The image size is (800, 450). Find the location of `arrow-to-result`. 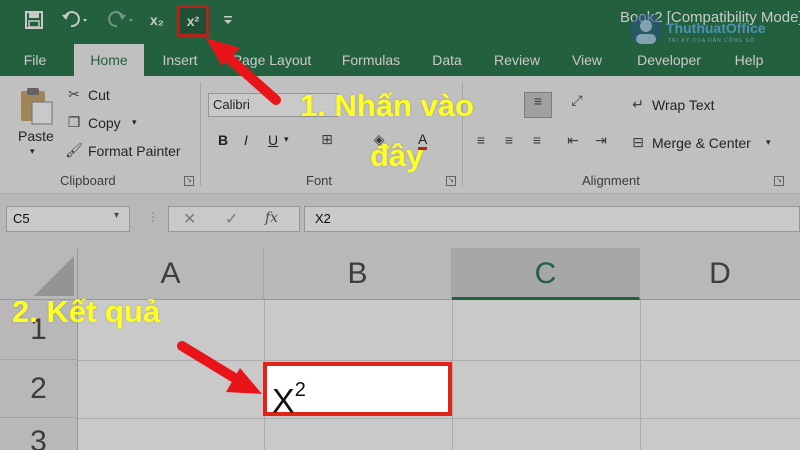

arrow-to-result is located at coordinates (219, 367).